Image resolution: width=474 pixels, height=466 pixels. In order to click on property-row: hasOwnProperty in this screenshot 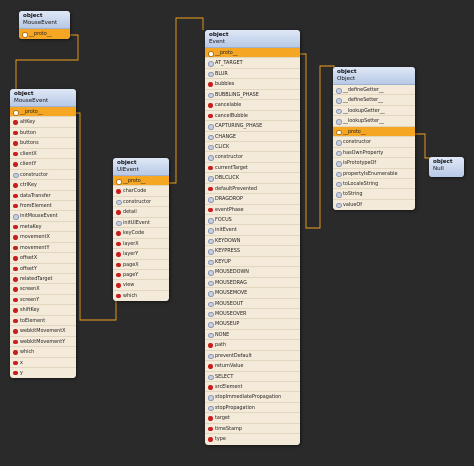, I will do `click(374, 153)`.